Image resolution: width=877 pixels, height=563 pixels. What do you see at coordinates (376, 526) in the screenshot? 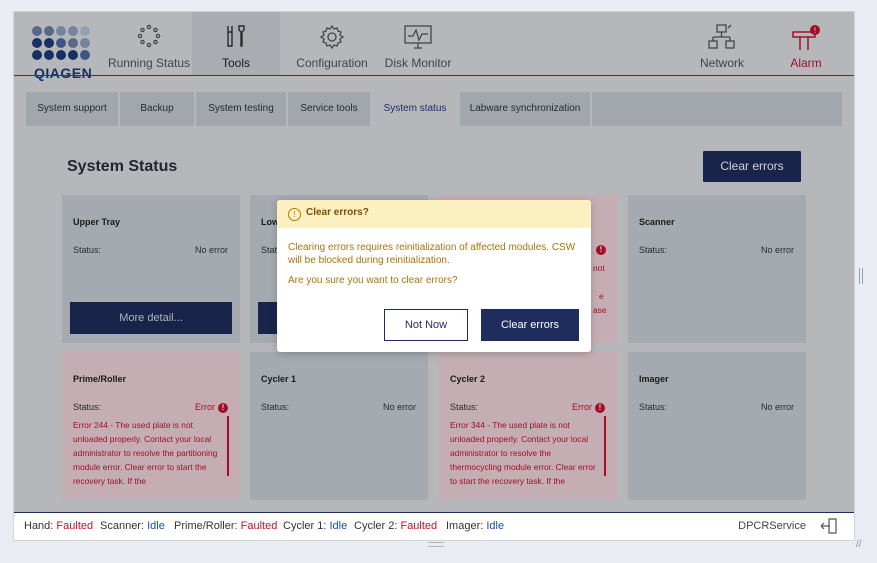
I see `status-key: Cycler 2:` at bounding box center [376, 526].